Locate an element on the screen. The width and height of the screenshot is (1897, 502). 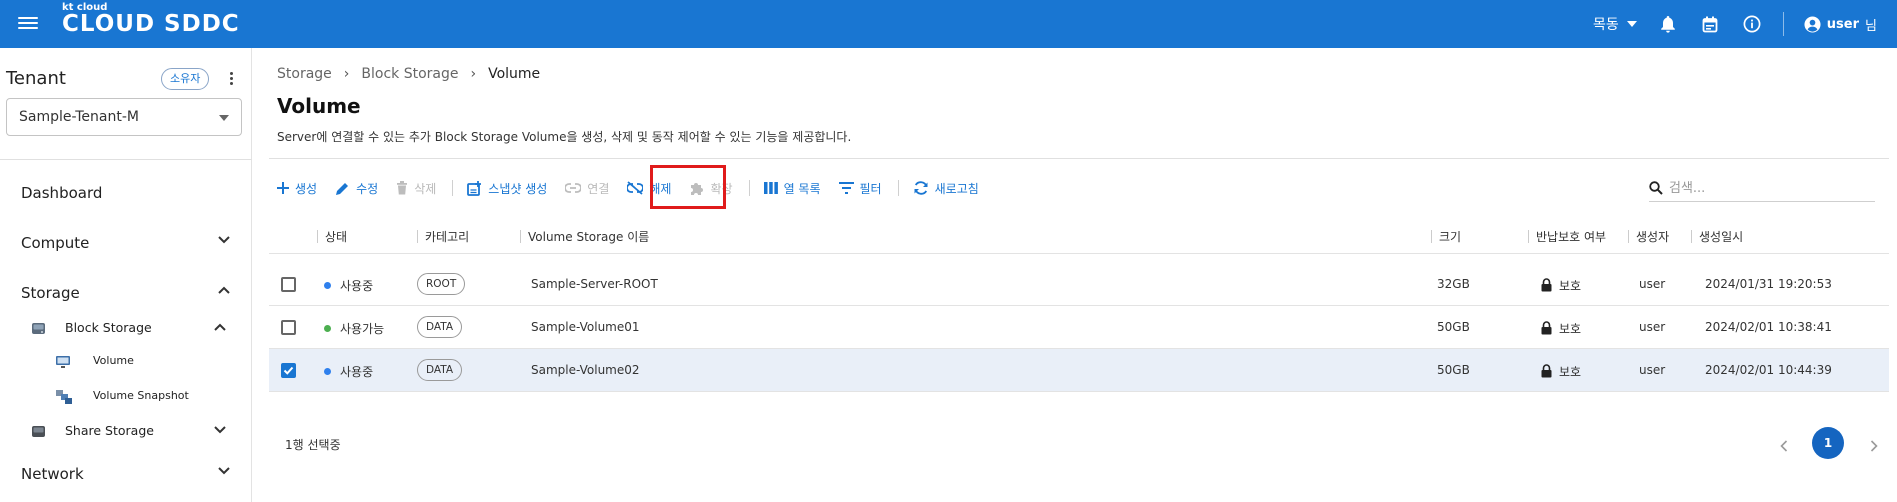
column-header-category: 카테고리 is located at coordinates (442, 236).